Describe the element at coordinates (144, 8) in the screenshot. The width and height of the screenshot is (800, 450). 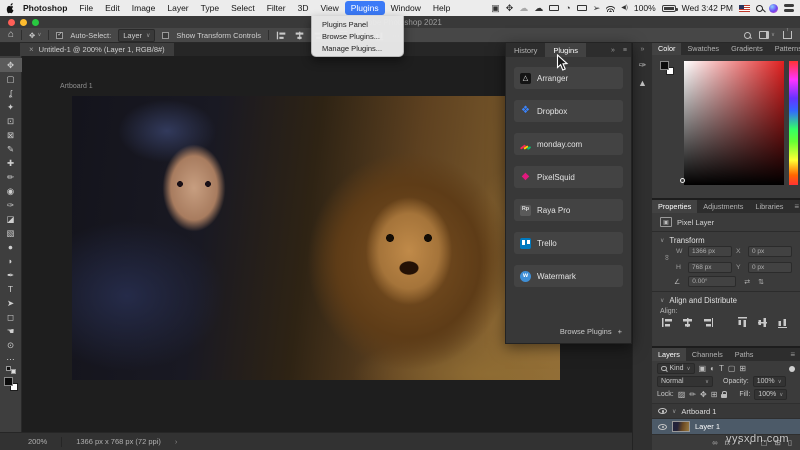
I see `menubar-item-image: Image` at that location.